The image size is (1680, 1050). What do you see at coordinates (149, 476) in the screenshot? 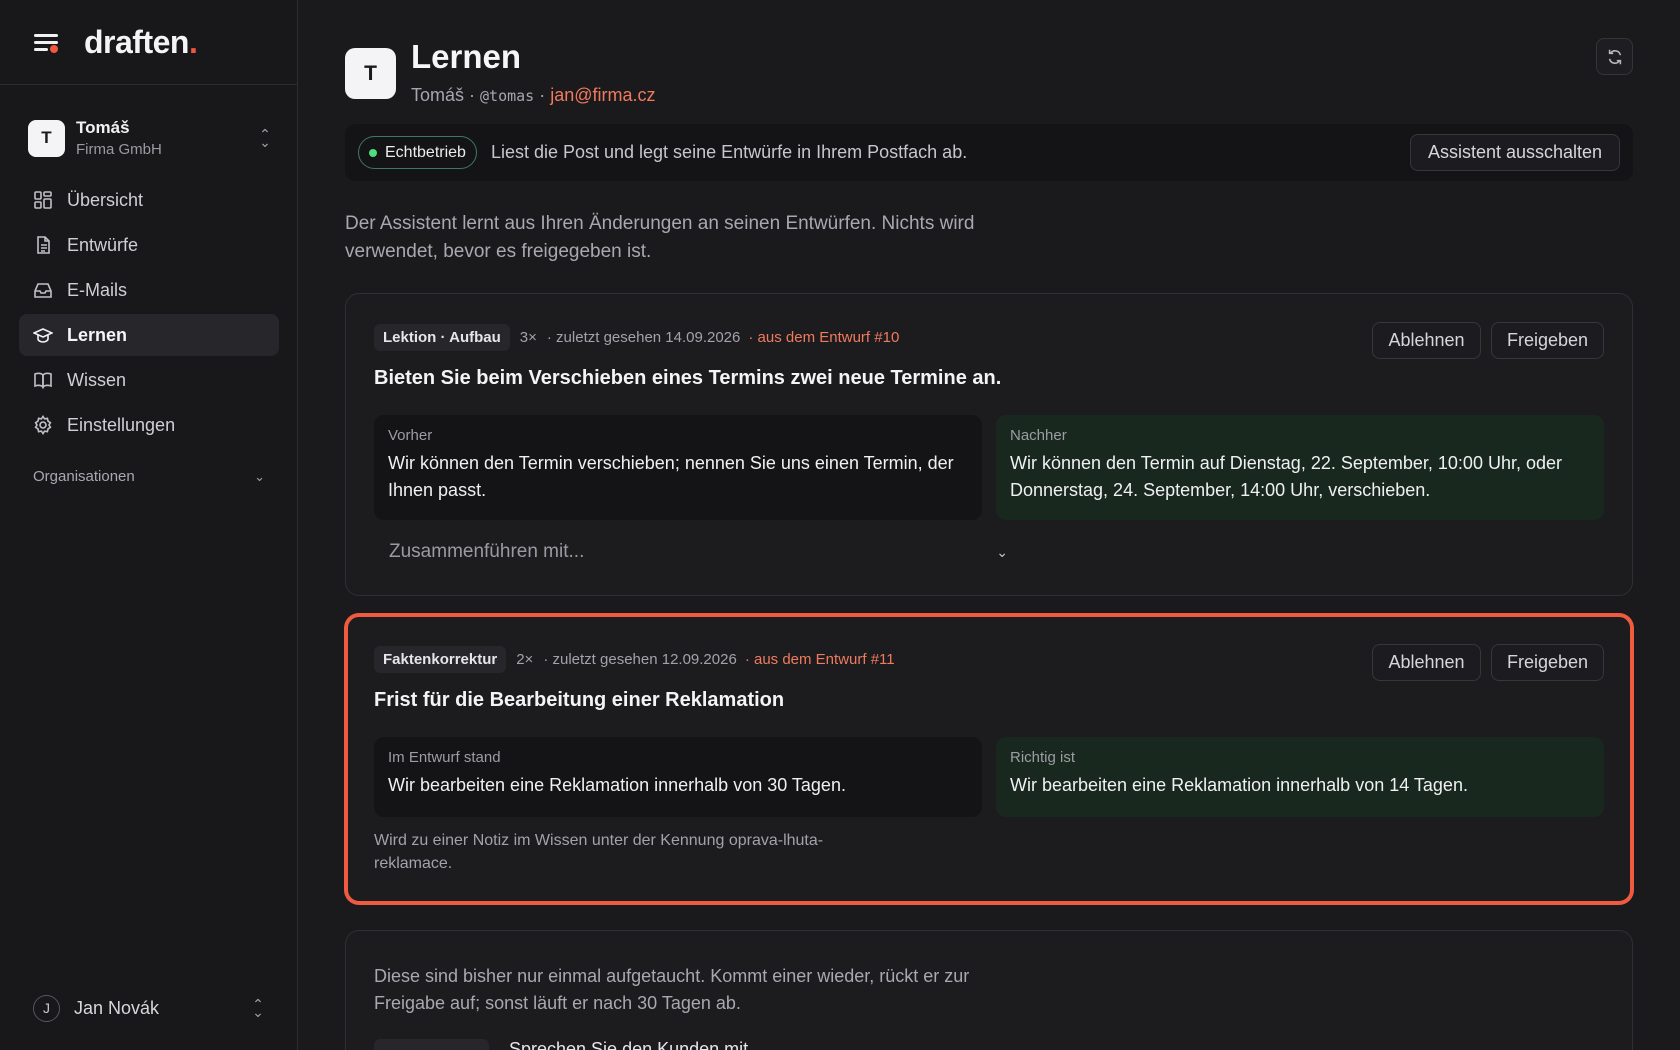
I see `organizations-toggle: Organisationen ⌄` at bounding box center [149, 476].